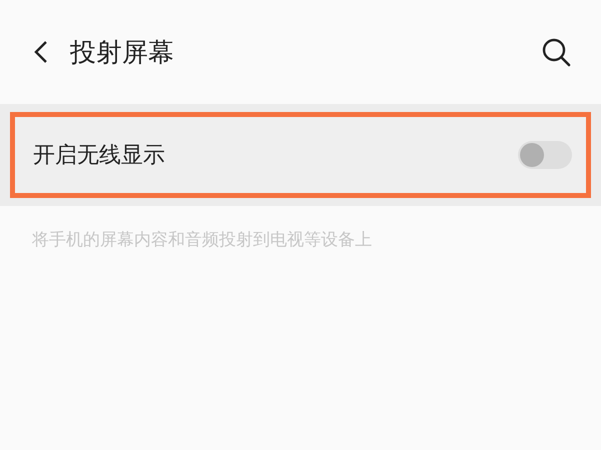 This screenshot has width=601, height=450. What do you see at coordinates (99, 156) in the screenshot?
I see `setting-label: 开启无线显示` at bounding box center [99, 156].